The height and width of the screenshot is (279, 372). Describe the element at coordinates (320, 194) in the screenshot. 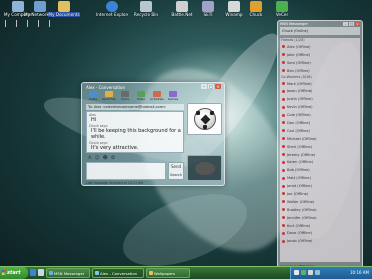

I see `contact-item: Joe (Offline)` at that location.